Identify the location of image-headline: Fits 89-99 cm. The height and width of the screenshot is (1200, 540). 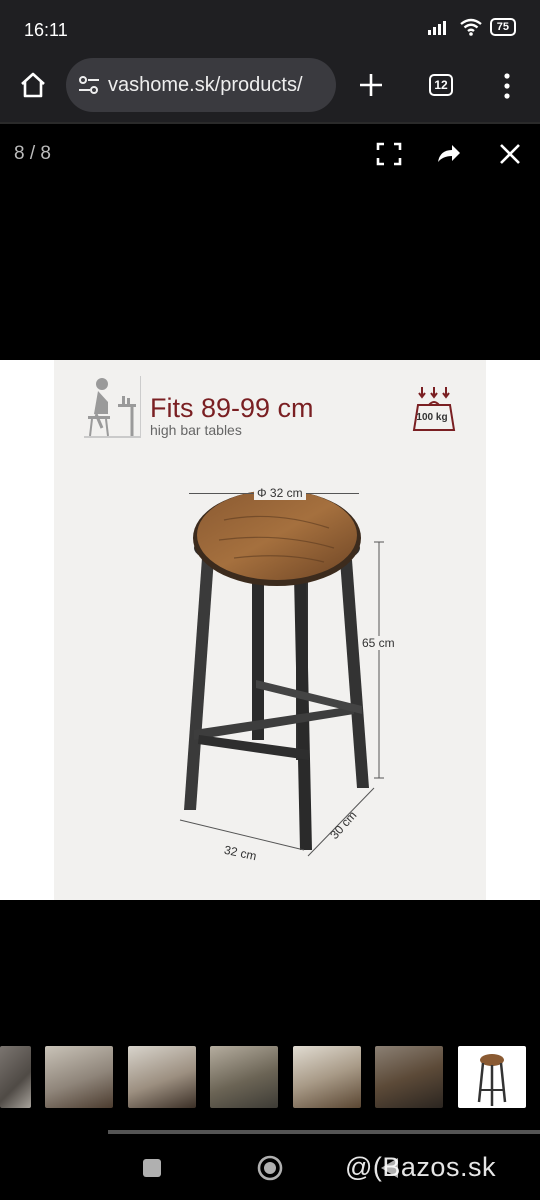
(232, 408).